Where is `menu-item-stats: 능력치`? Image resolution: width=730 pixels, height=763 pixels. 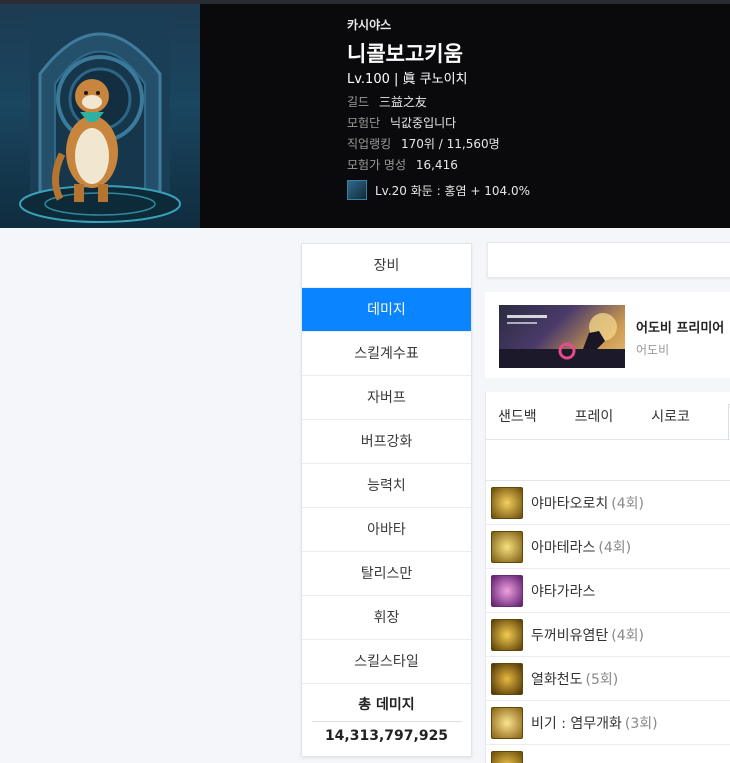 menu-item-stats: 능력치 is located at coordinates (386, 486).